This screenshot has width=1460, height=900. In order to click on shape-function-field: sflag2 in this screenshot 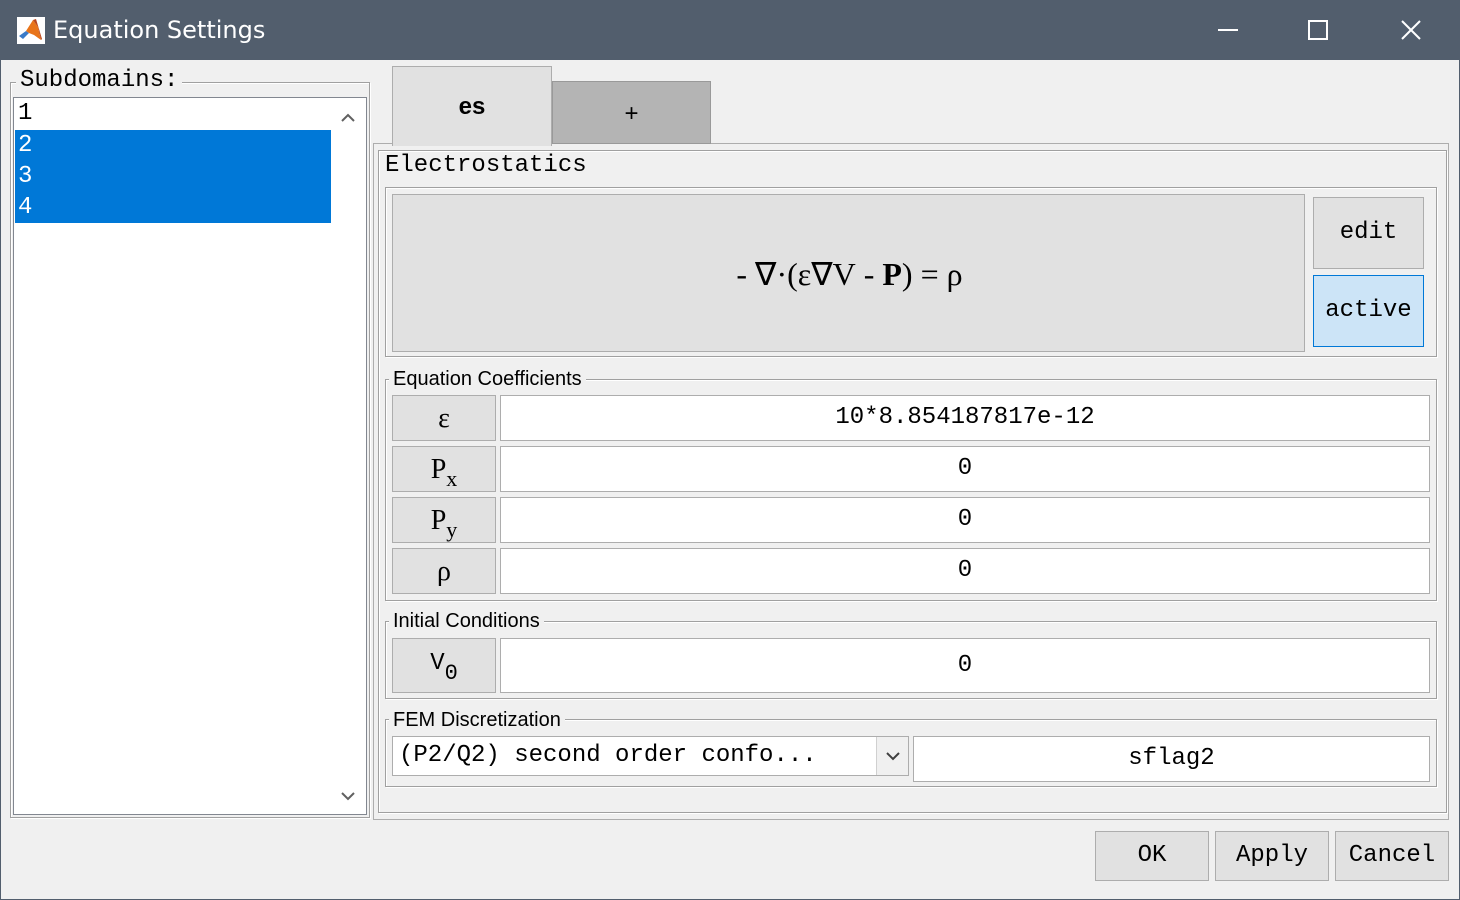, I will do `click(1171, 759)`.